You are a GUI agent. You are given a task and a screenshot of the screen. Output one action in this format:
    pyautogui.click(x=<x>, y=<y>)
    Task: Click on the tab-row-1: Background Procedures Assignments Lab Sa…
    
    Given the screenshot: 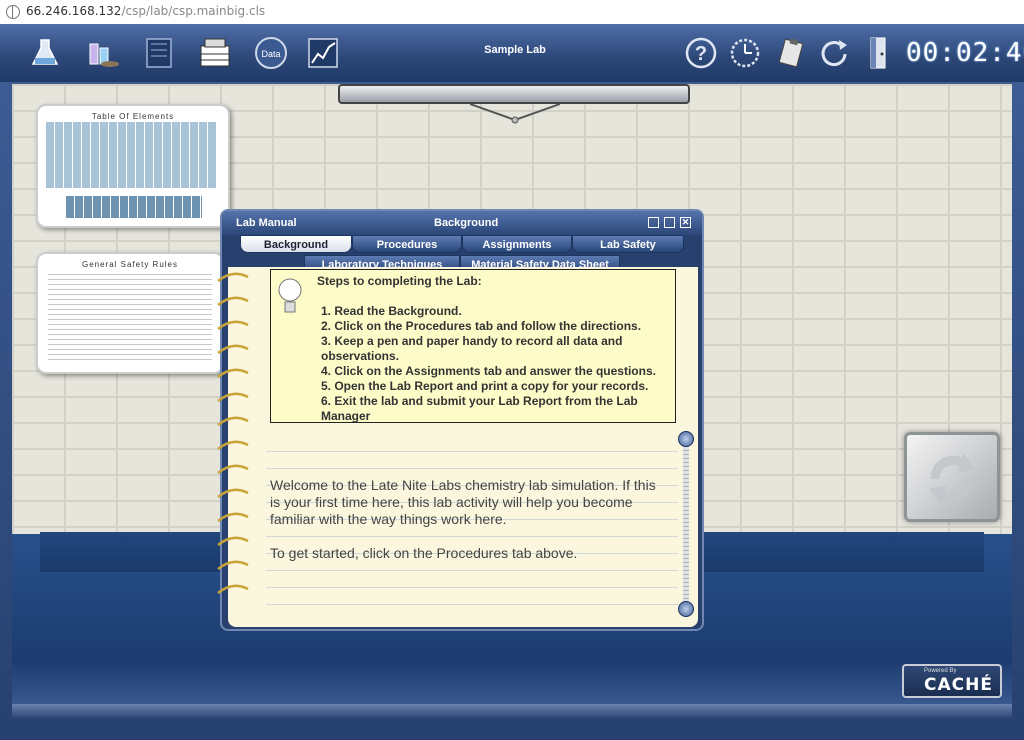 What is the action you would take?
    pyautogui.click(x=462, y=245)
    